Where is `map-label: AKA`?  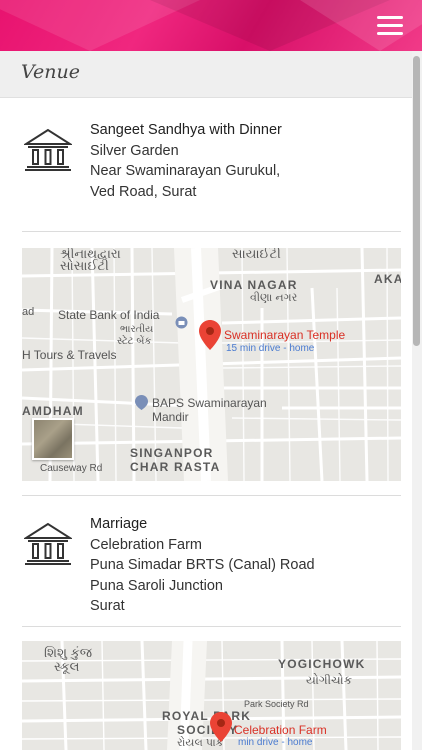
map-label: AKA is located at coordinates (387, 279).